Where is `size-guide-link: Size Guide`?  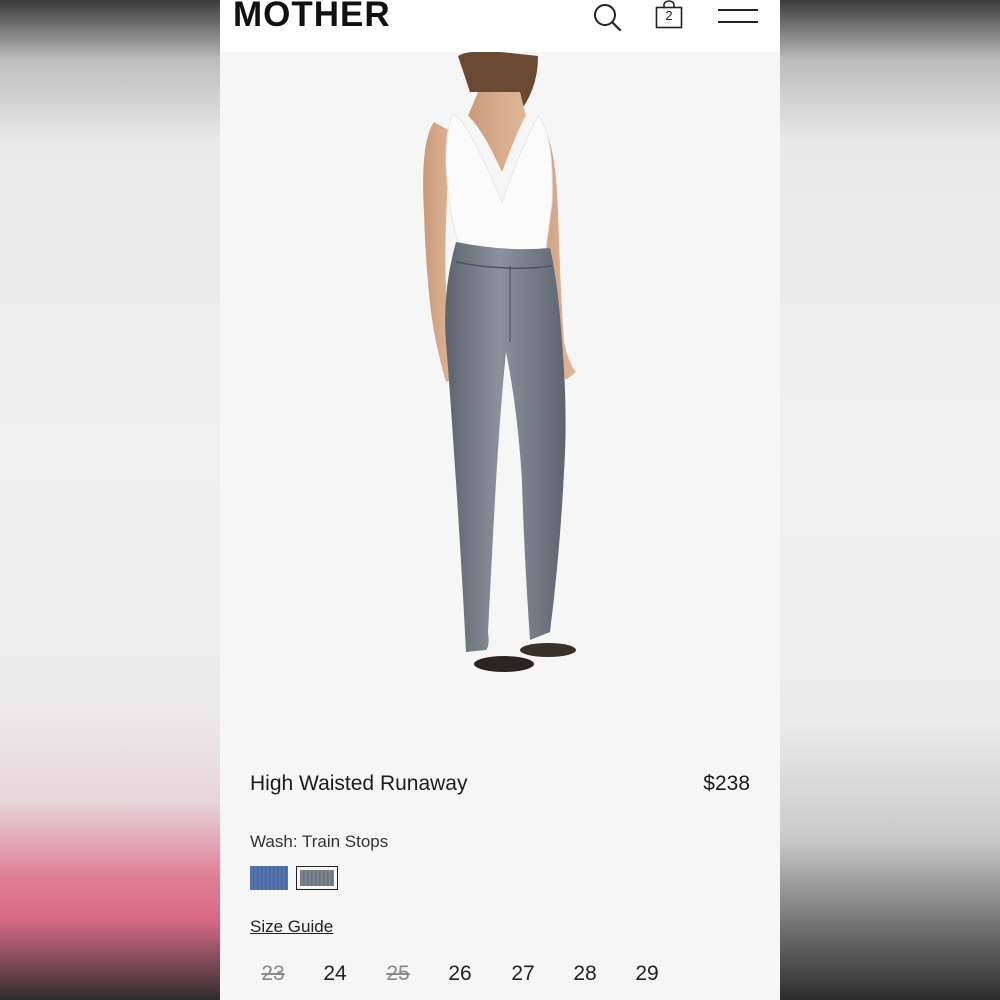
size-guide-link: Size Guide is located at coordinates (291, 927).